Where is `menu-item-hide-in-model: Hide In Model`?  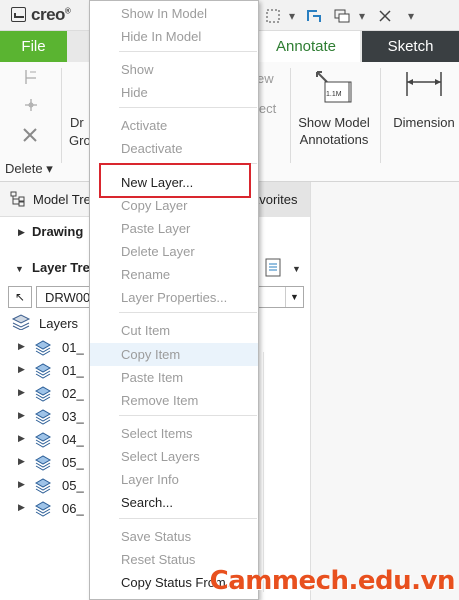
menu-item-hide-in-model: Hide In Model is located at coordinates (174, 36).